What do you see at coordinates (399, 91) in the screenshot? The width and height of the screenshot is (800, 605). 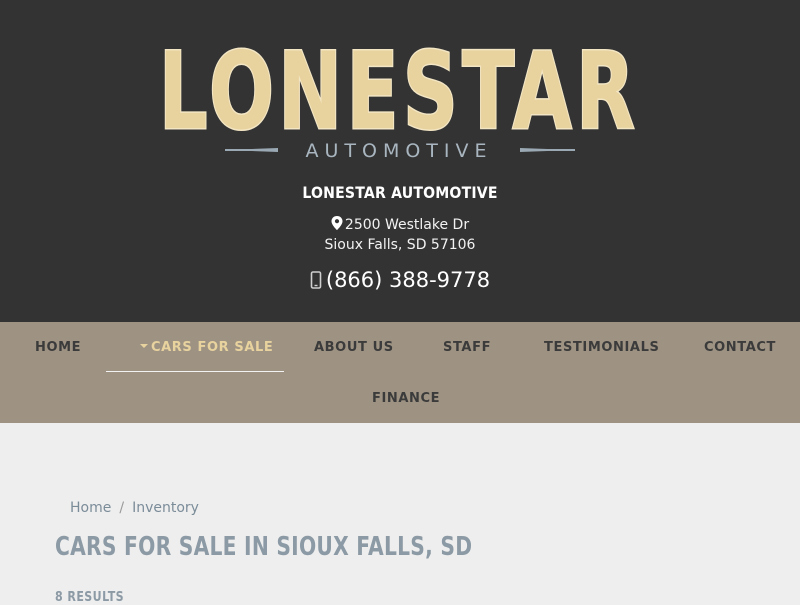 I see `logo-word: LONESTAR` at bounding box center [399, 91].